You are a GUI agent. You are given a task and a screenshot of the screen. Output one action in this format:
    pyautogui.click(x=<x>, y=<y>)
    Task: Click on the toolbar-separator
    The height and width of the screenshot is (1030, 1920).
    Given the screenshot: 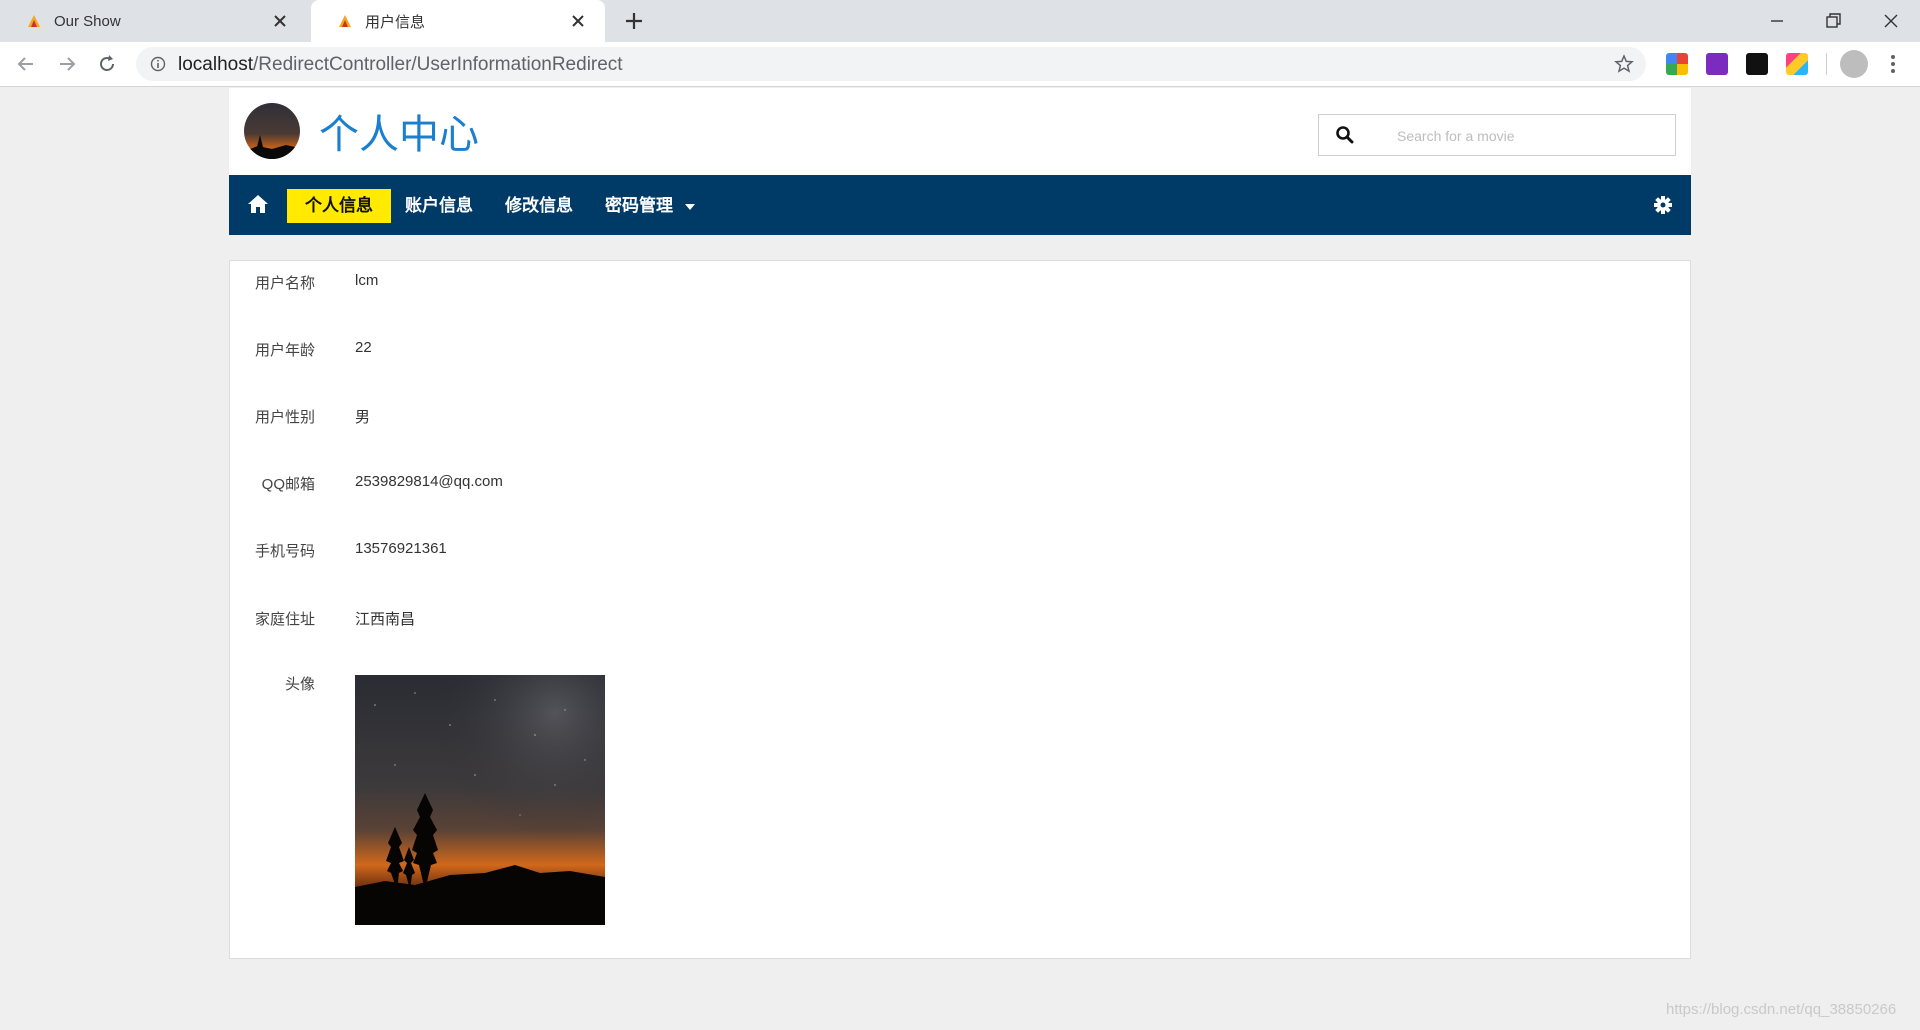 What is the action you would take?
    pyautogui.click(x=1826, y=64)
    